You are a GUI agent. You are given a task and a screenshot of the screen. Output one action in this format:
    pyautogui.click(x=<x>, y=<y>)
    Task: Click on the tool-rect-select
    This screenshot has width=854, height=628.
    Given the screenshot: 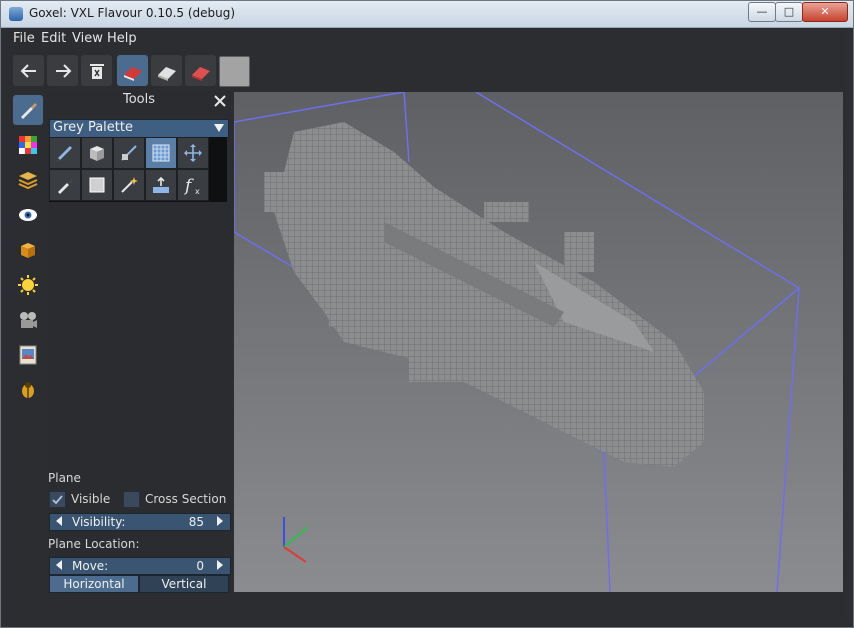 What is the action you would take?
    pyautogui.click(x=97, y=185)
    